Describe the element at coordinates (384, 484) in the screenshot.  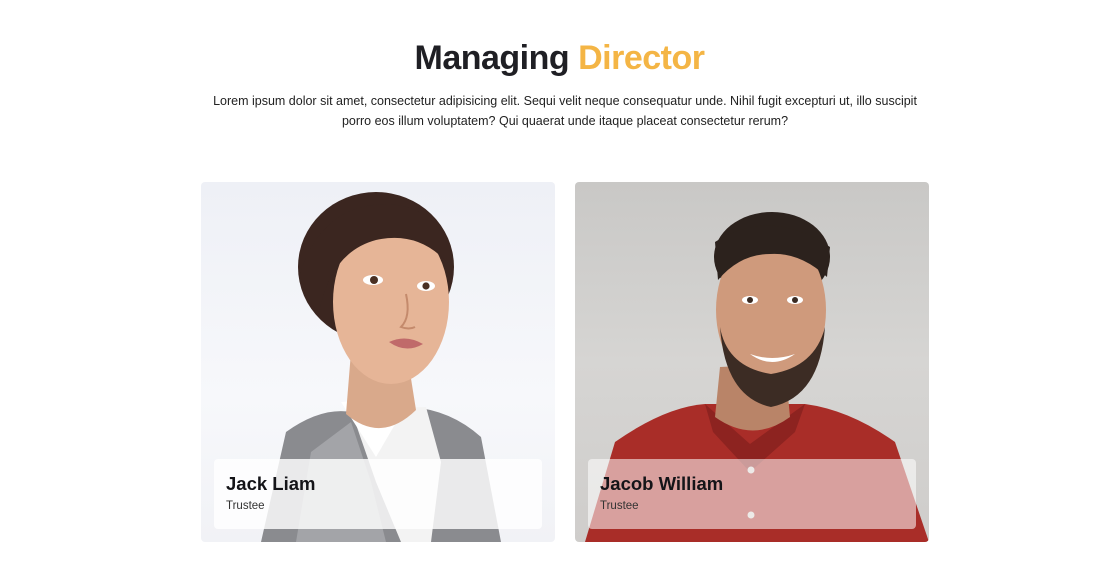
I see `member-name: Jack Liam` at that location.